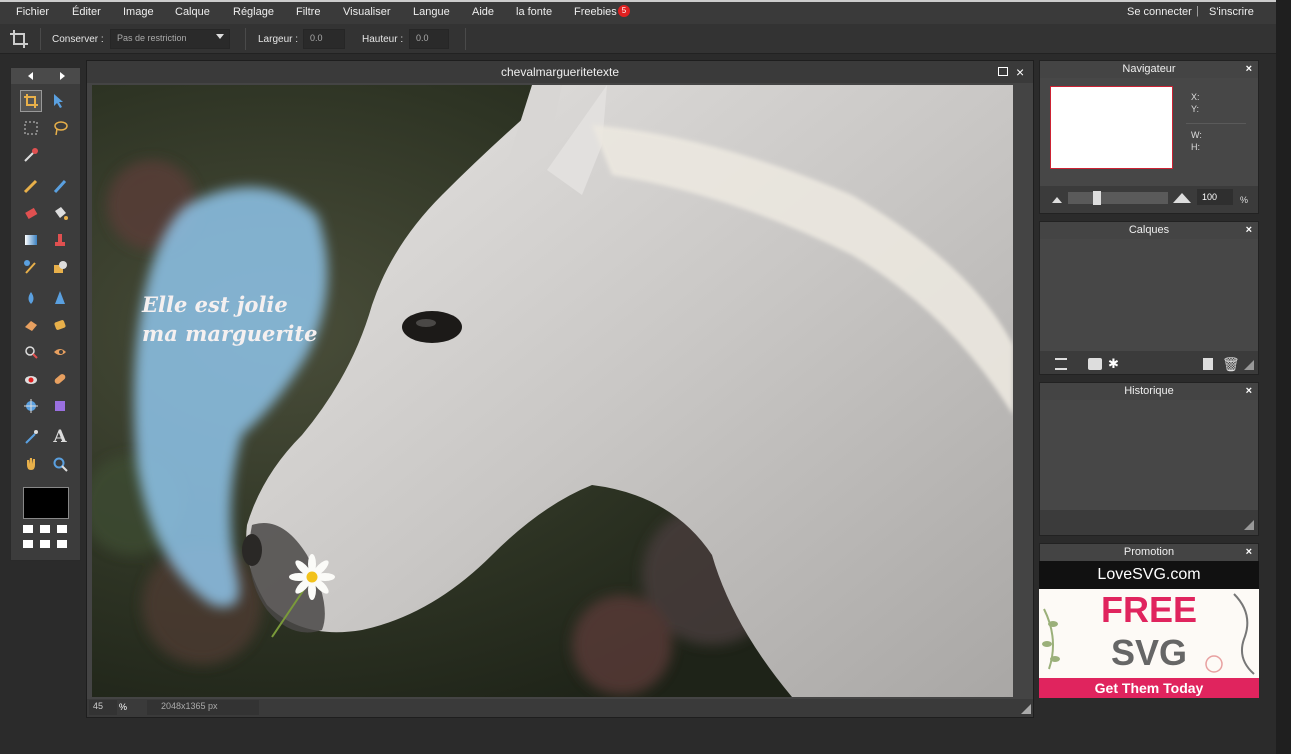 Image resolution: width=1291 pixels, height=754 pixels. I want to click on menu-freebies: Freebies, so click(595, 12).